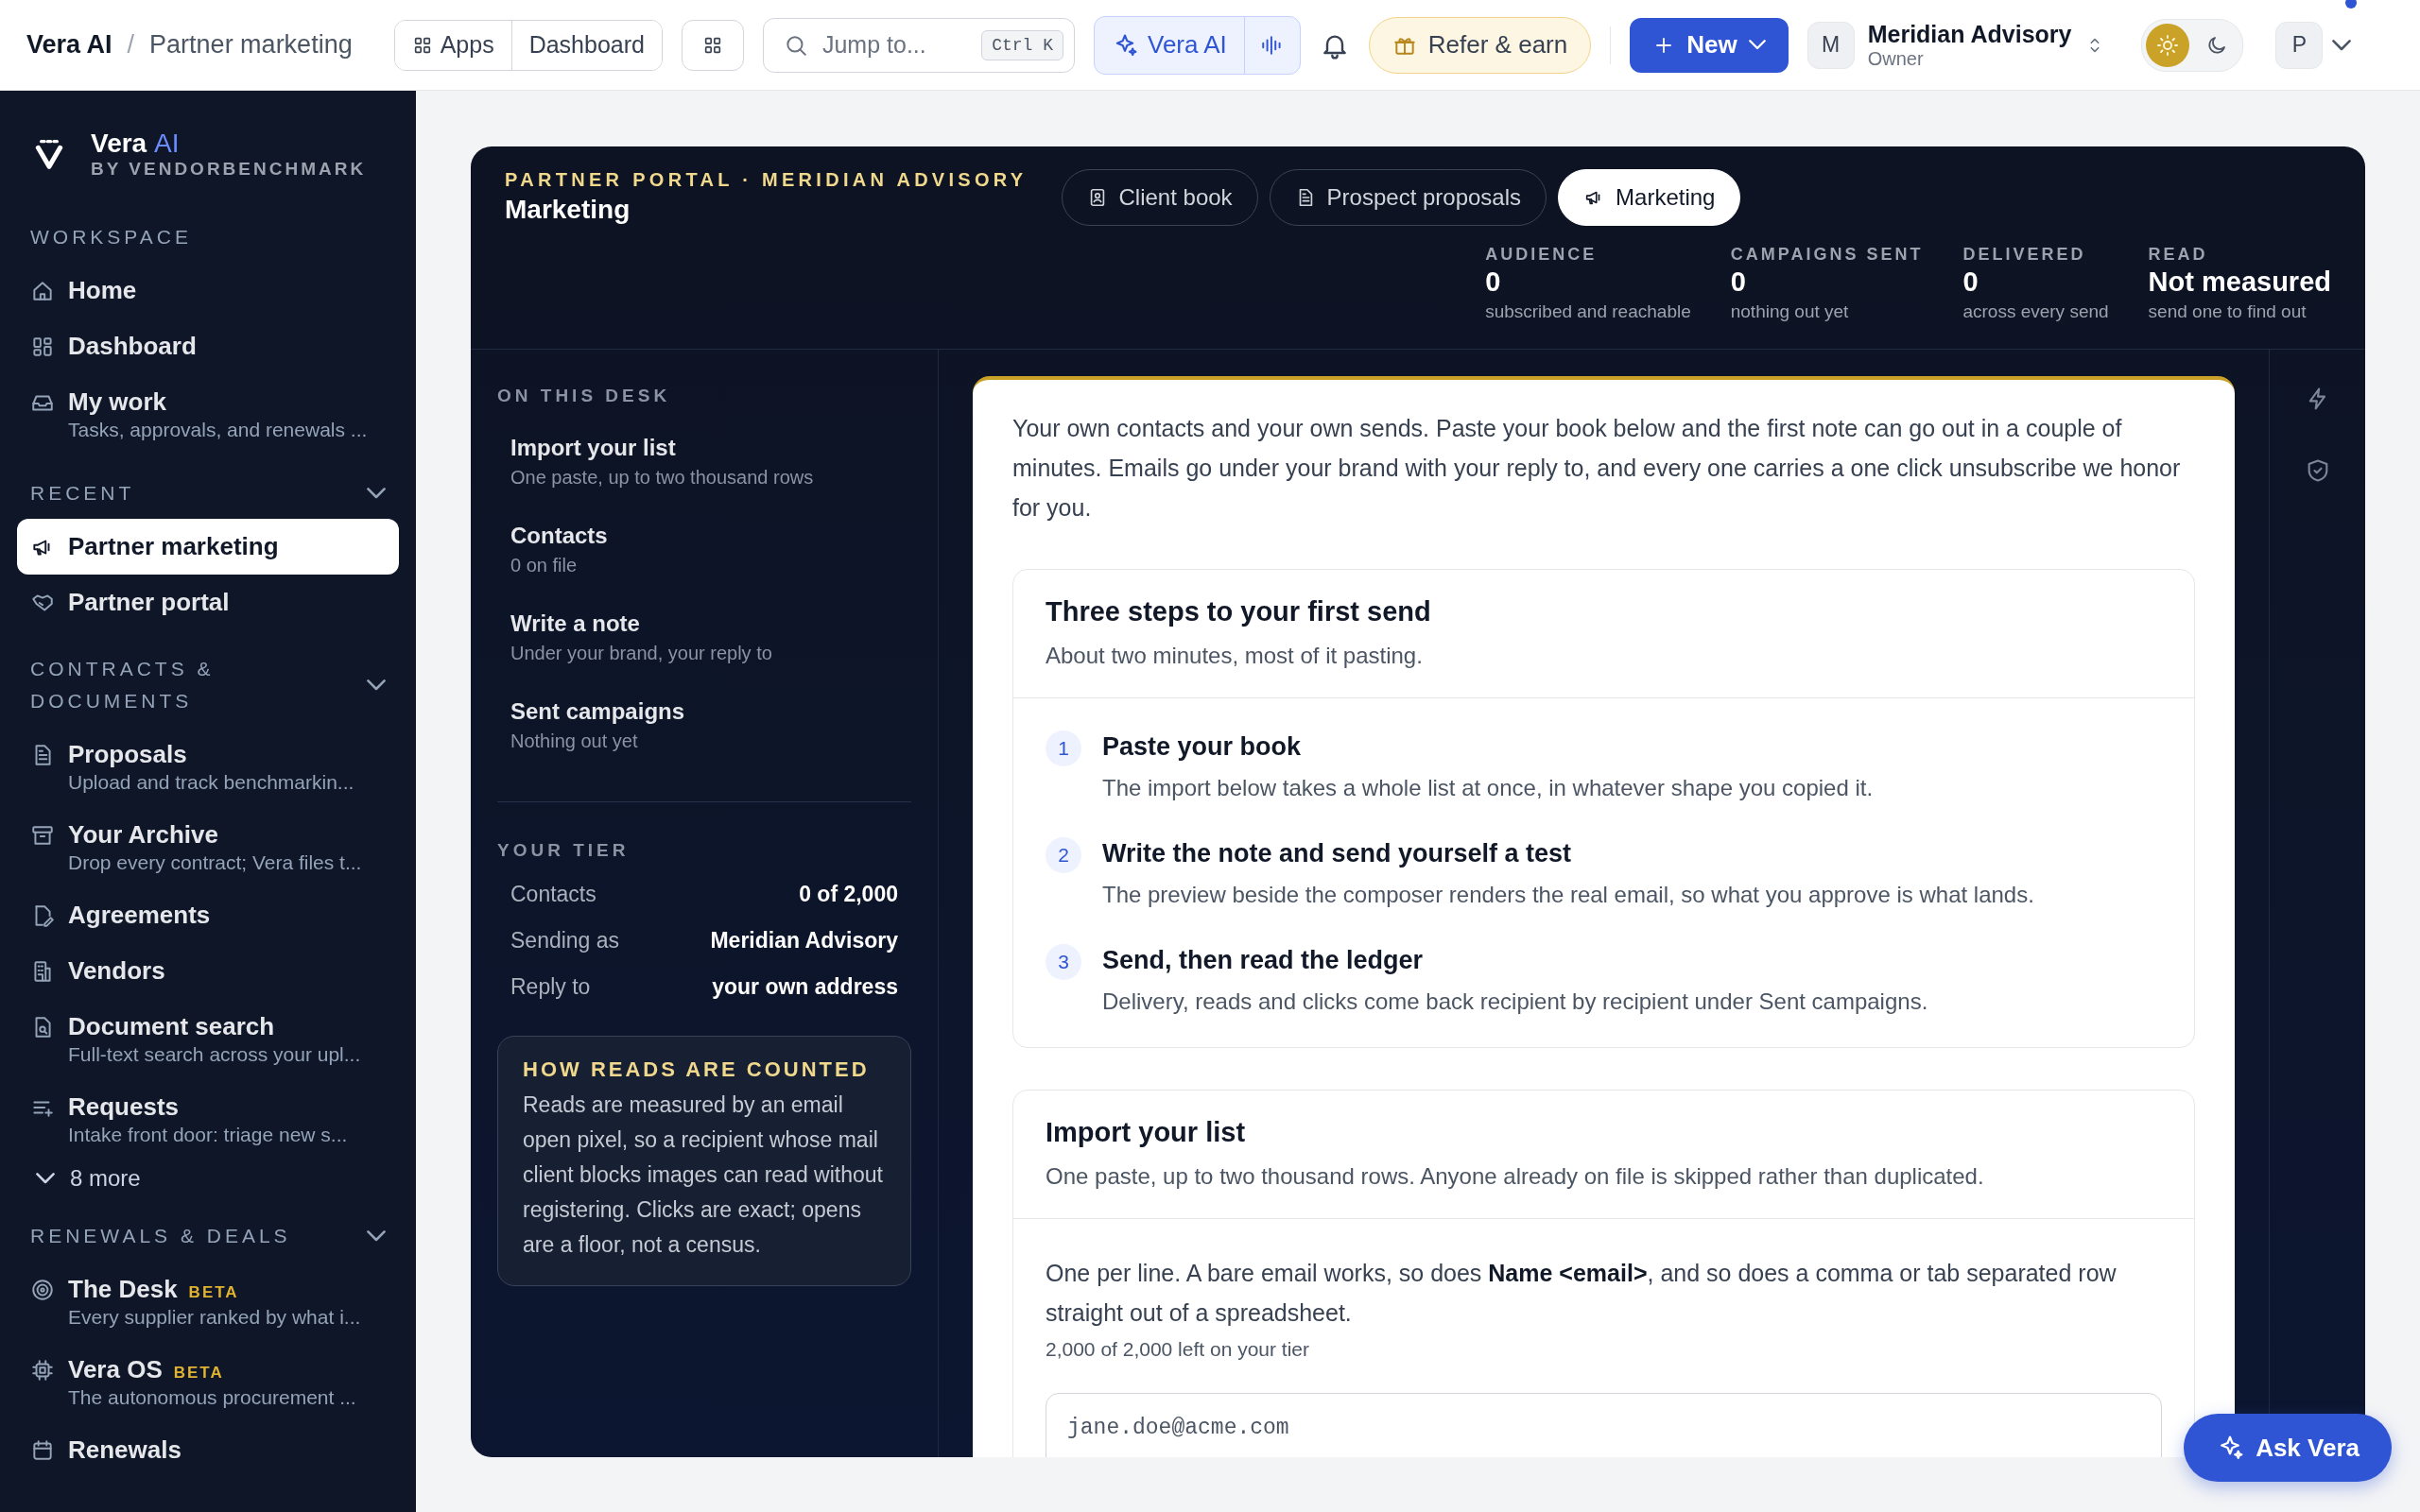 Image resolution: width=2420 pixels, height=1512 pixels. I want to click on shortcut-hint: Ctrl K, so click(1022, 44).